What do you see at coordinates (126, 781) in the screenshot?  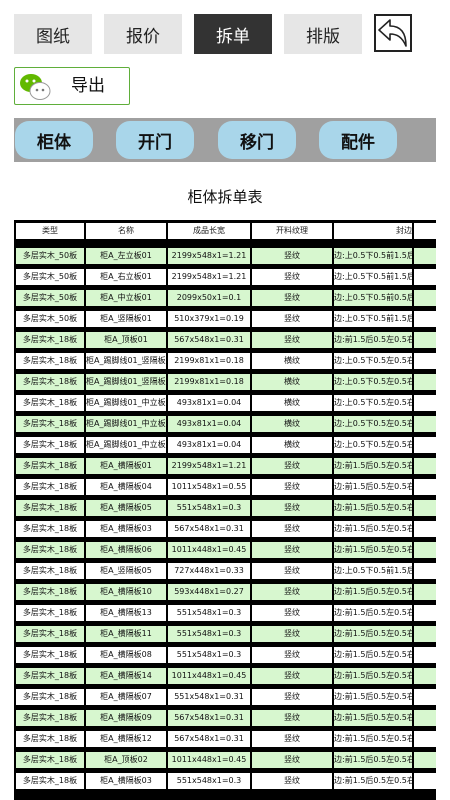 I see `table-cell: 柜A_横隔板03` at bounding box center [126, 781].